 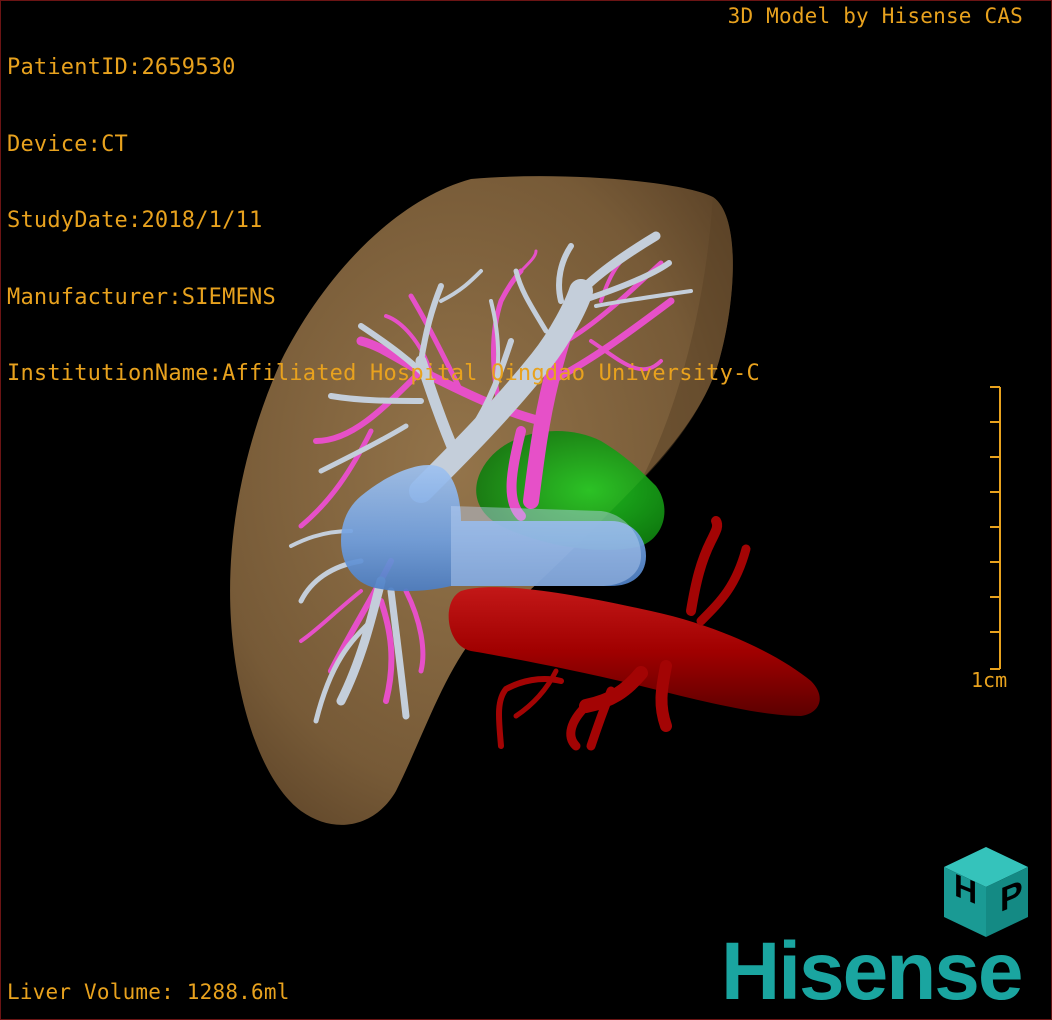 What do you see at coordinates (148, 991) in the screenshot?
I see `liver-volume-text: Liver Volume: 1288.6ml` at bounding box center [148, 991].